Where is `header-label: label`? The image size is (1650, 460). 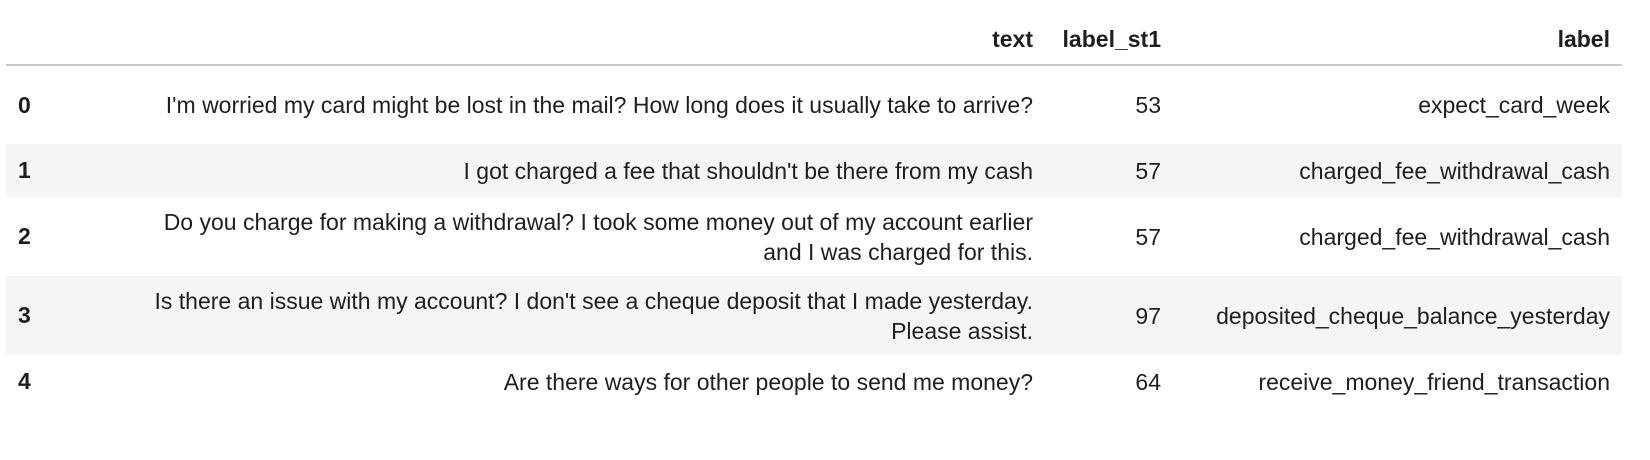
header-label: label is located at coordinates (1397, 40).